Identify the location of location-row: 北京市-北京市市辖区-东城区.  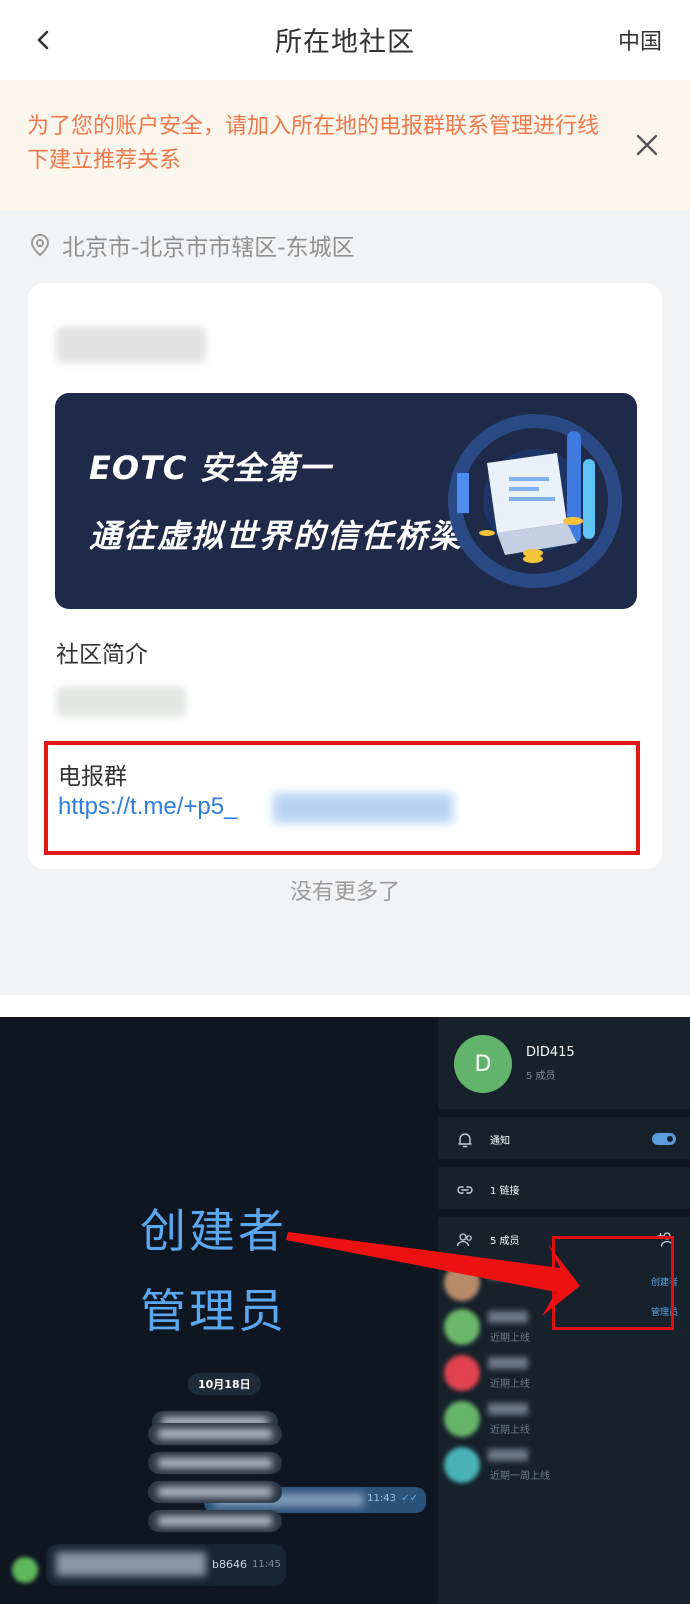
(192, 245).